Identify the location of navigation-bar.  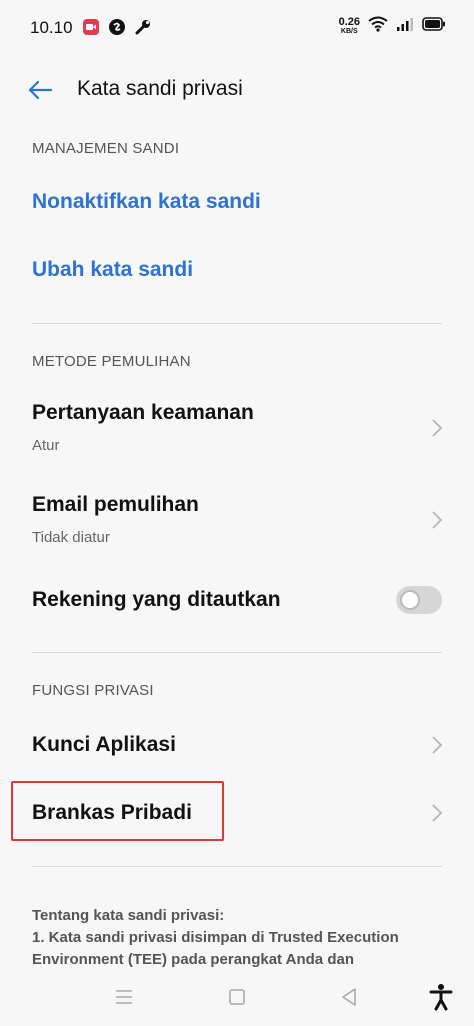
(237, 998).